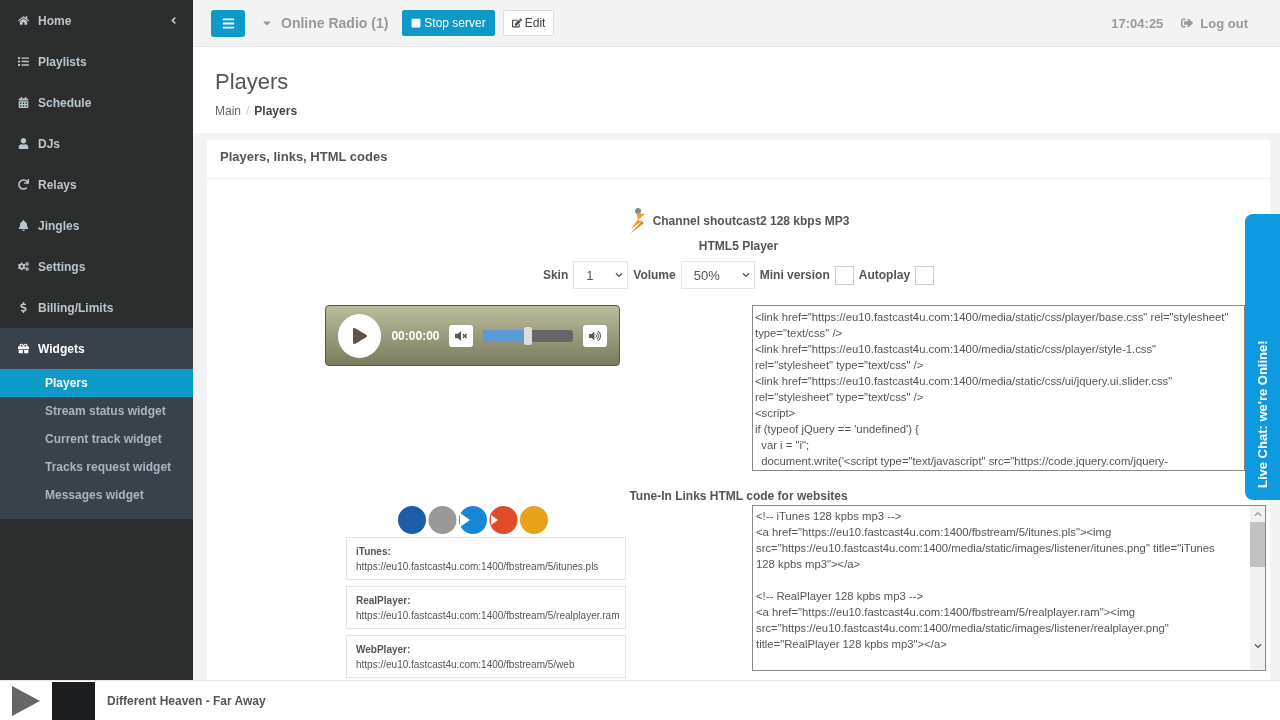  Describe the element at coordinates (384, 650) in the screenshot. I see `player-name: WebPlayer:` at that location.